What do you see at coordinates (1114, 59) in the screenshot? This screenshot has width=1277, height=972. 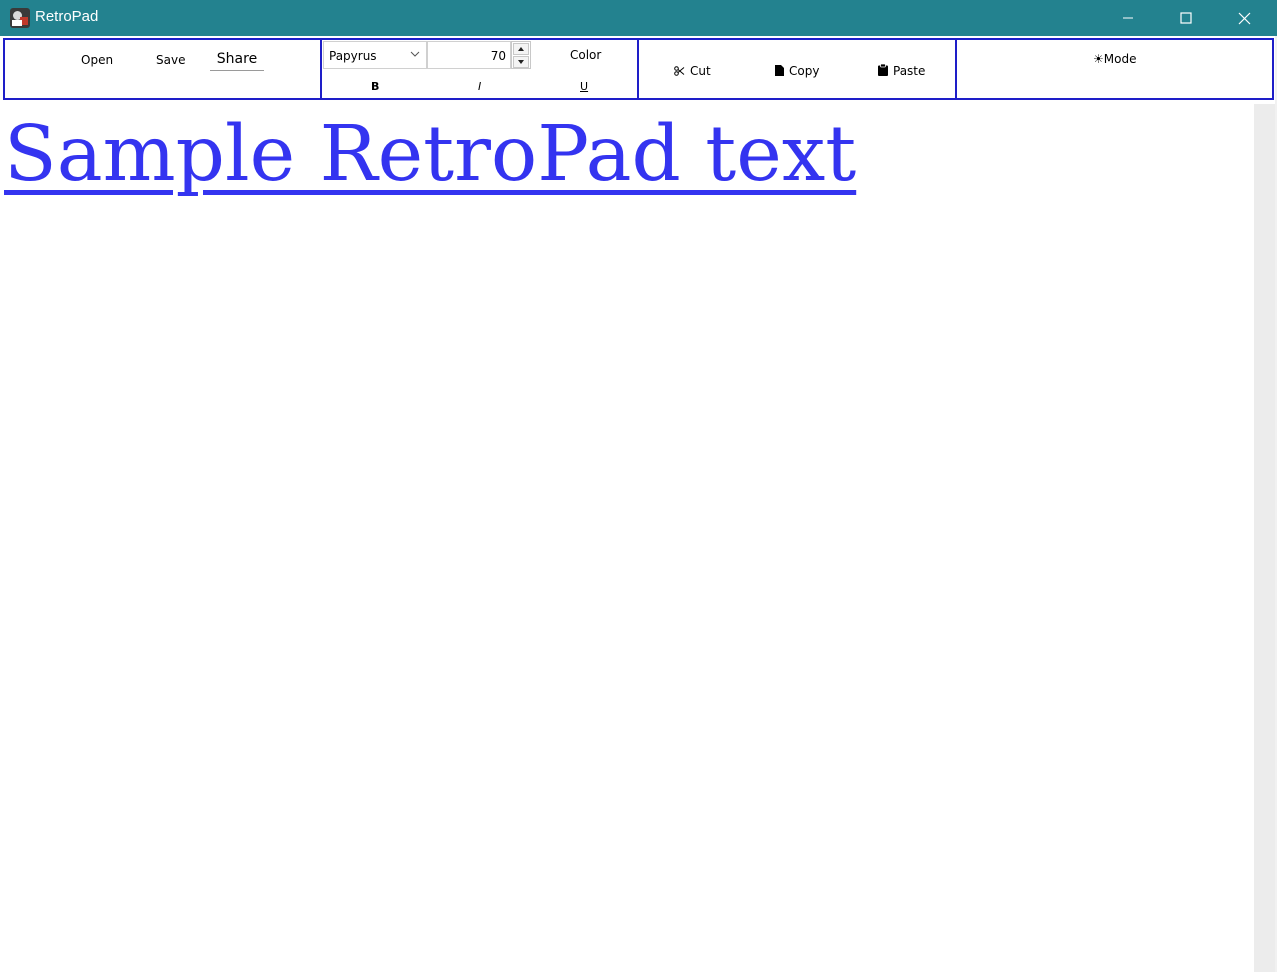 I see `mode-button: ☀Mode` at bounding box center [1114, 59].